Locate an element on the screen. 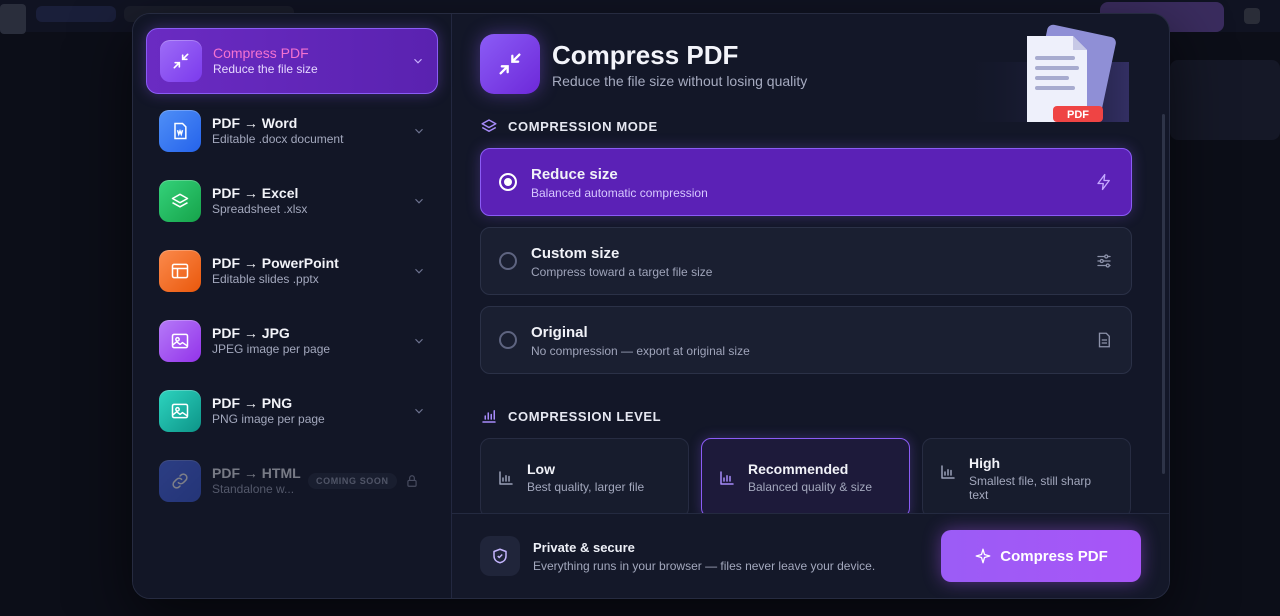 The height and width of the screenshot is (616, 1280). background-logo is located at coordinates (13, 19).